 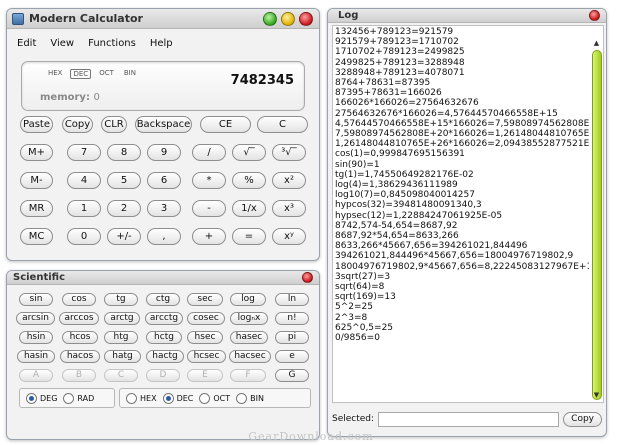 I want to click on power-button: xʸ, so click(x=289, y=236).